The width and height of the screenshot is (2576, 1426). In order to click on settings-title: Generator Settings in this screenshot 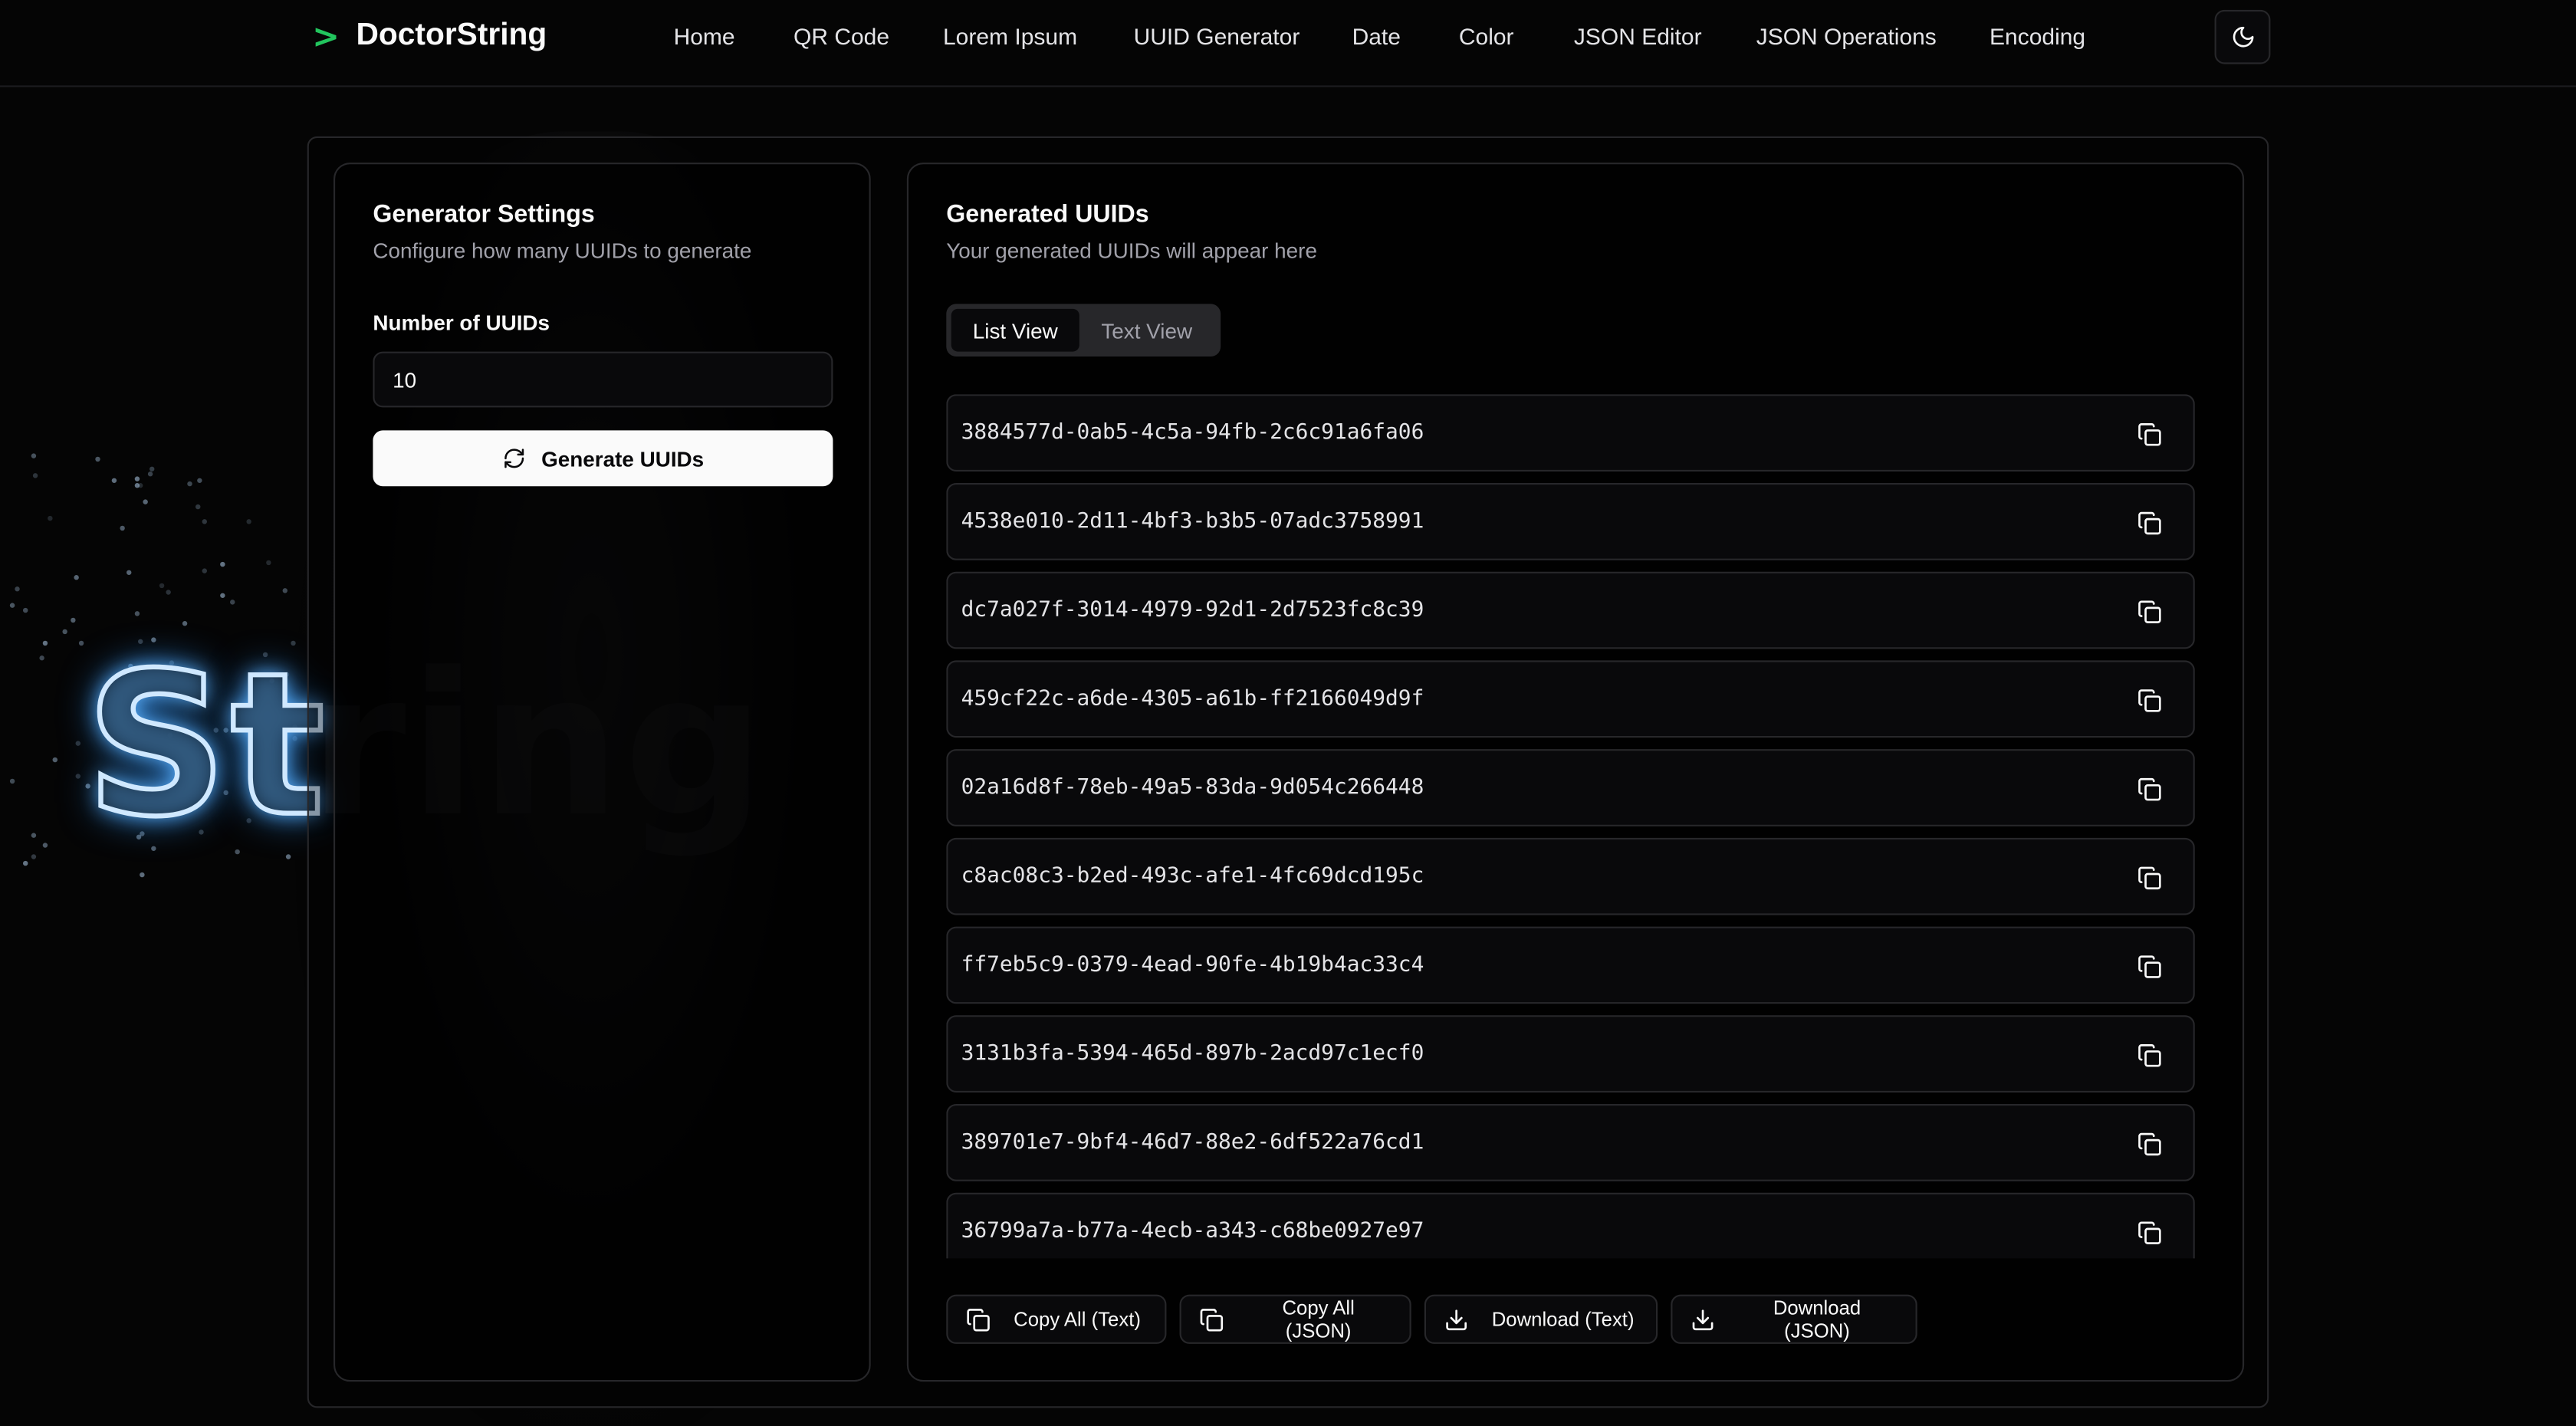, I will do `click(484, 214)`.